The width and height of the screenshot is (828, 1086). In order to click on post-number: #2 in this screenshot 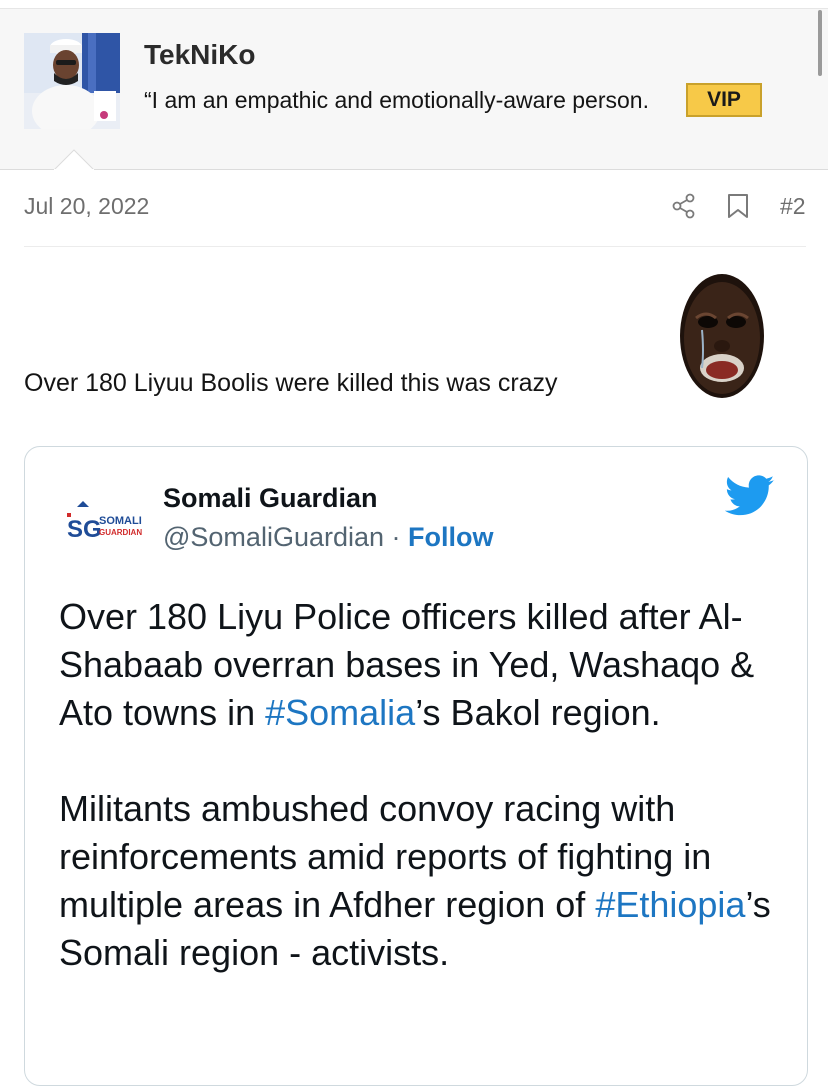, I will do `click(793, 206)`.